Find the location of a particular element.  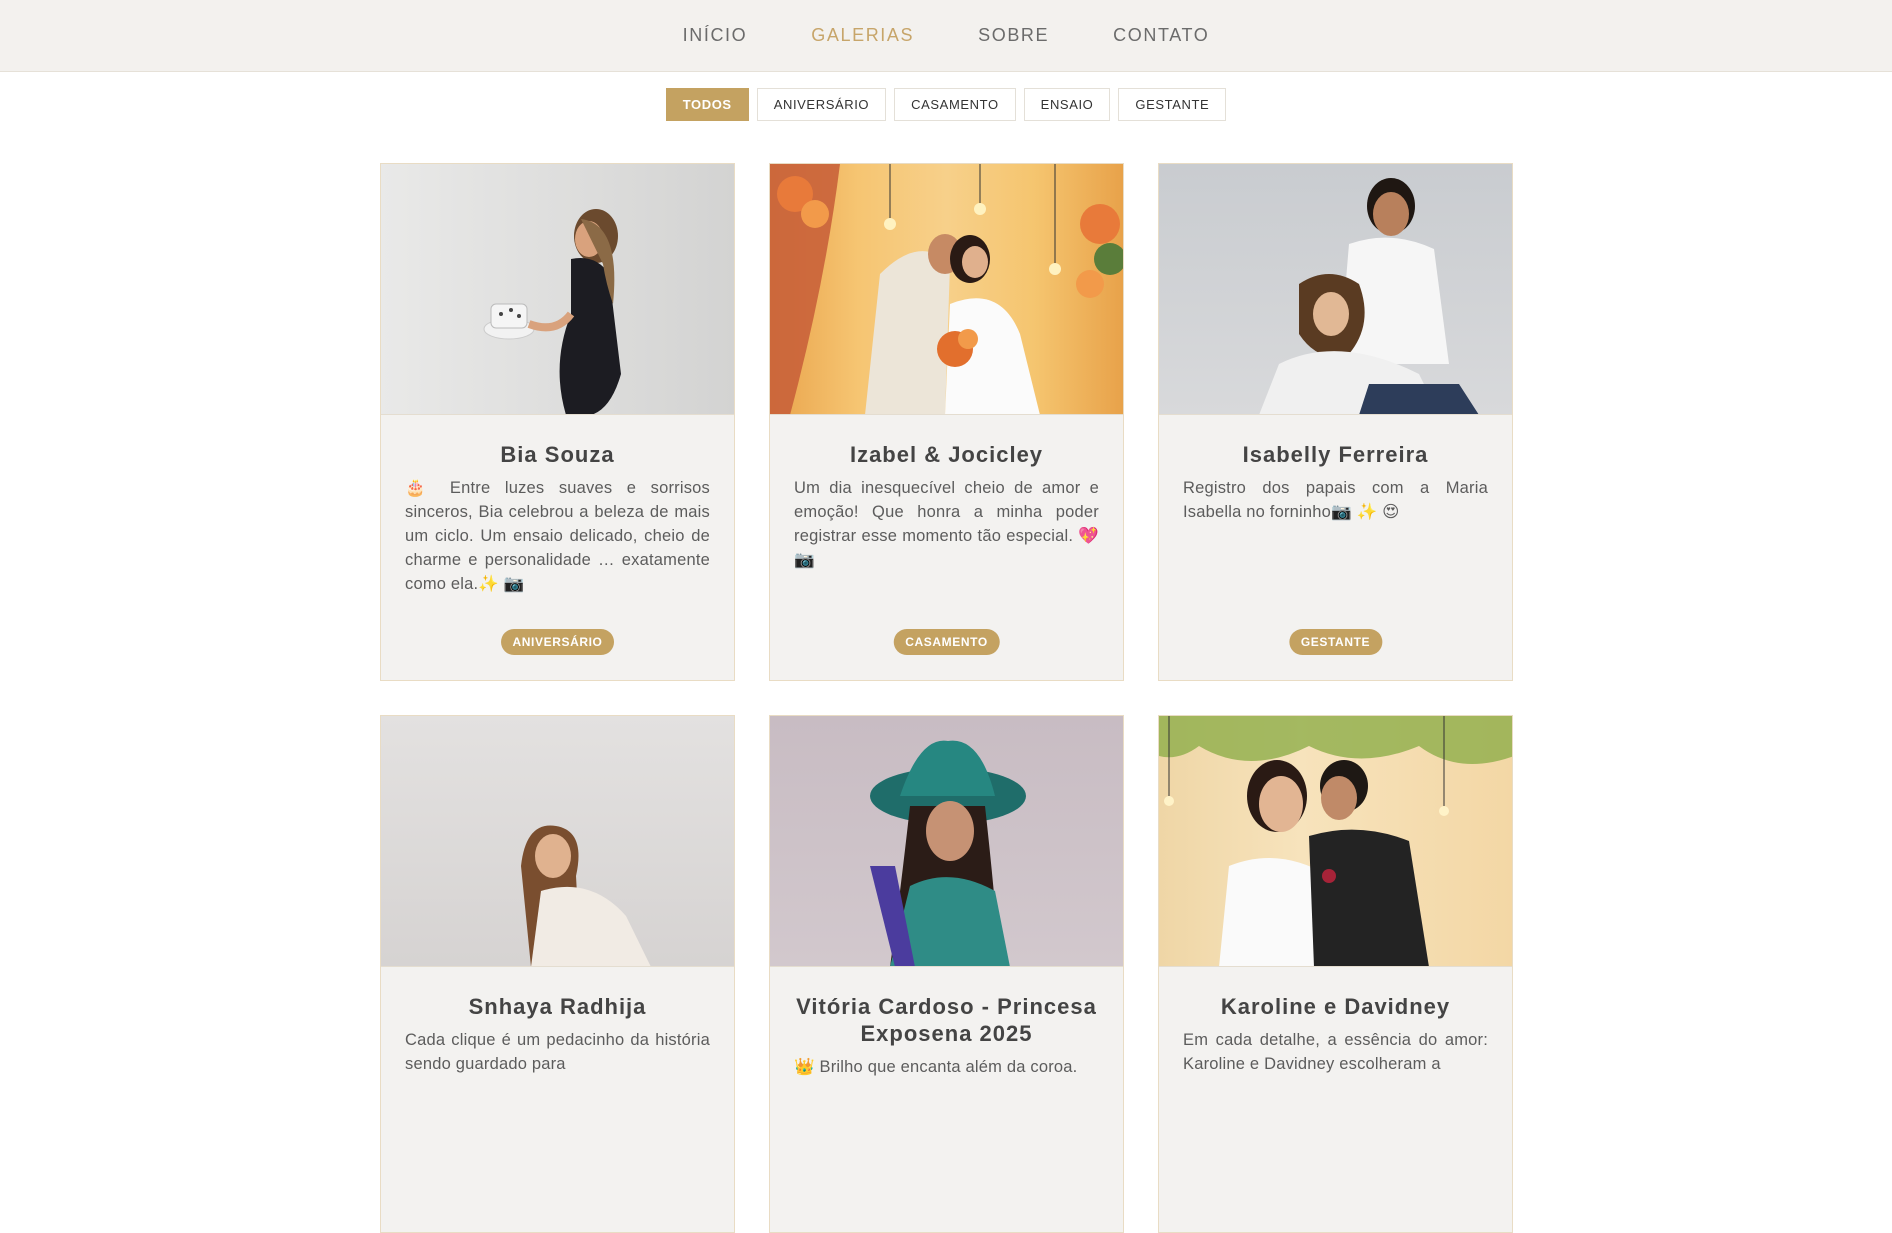

gallery-card-description: 👑 Brilho que encanta além da coroa. is located at coordinates (936, 1067).